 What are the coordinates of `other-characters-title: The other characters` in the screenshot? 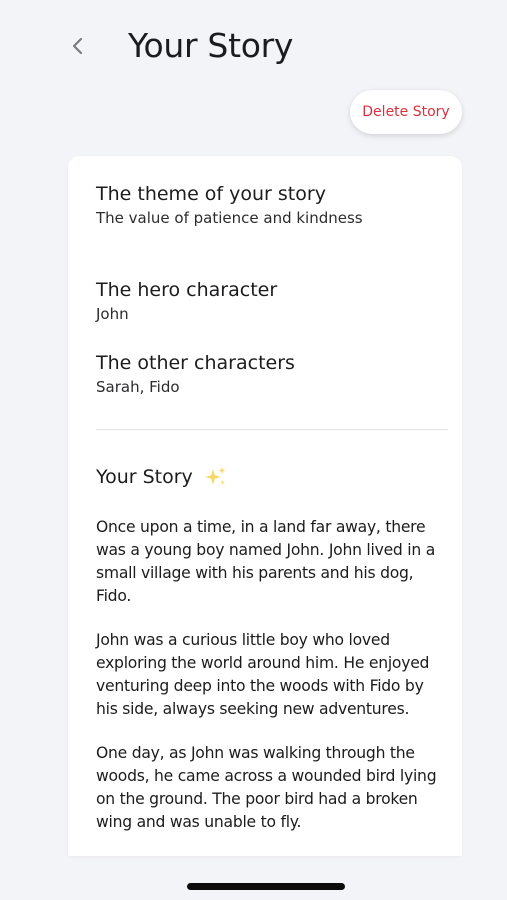 It's located at (195, 363).